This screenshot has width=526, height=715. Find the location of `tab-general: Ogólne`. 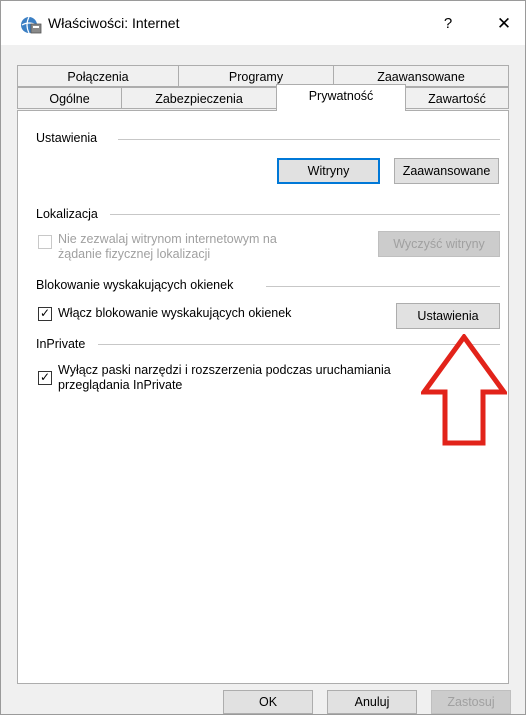

tab-general: Ogólne is located at coordinates (69, 98).